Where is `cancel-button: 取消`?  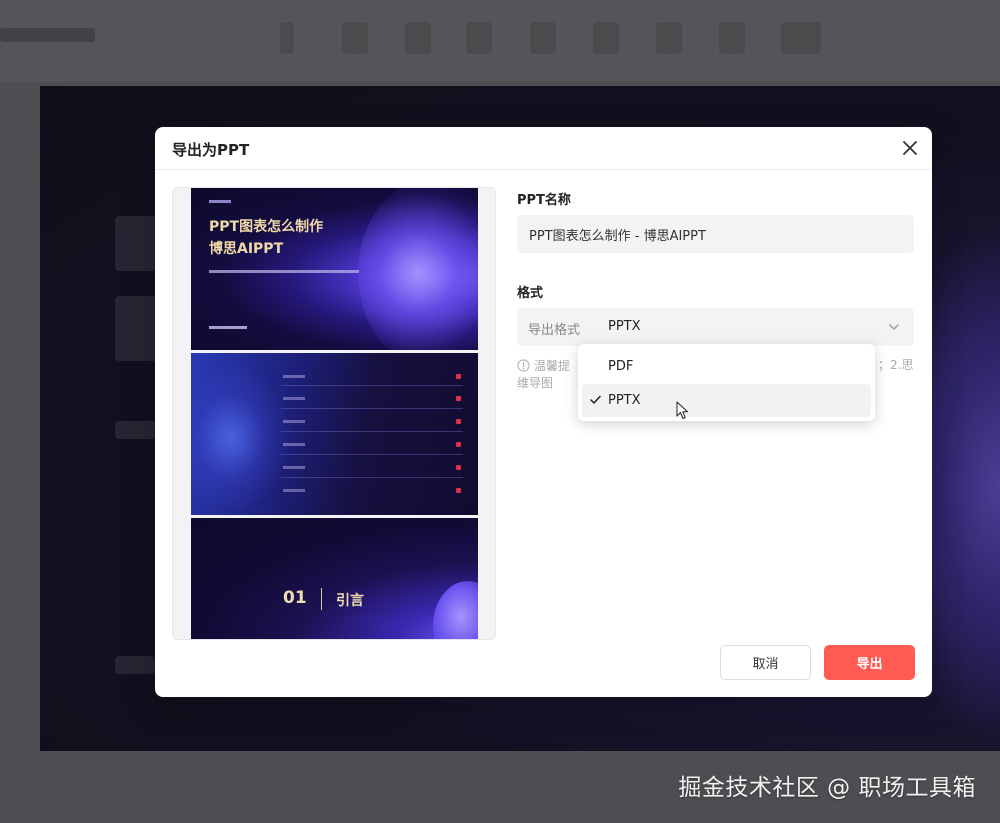 cancel-button: 取消 is located at coordinates (765, 662).